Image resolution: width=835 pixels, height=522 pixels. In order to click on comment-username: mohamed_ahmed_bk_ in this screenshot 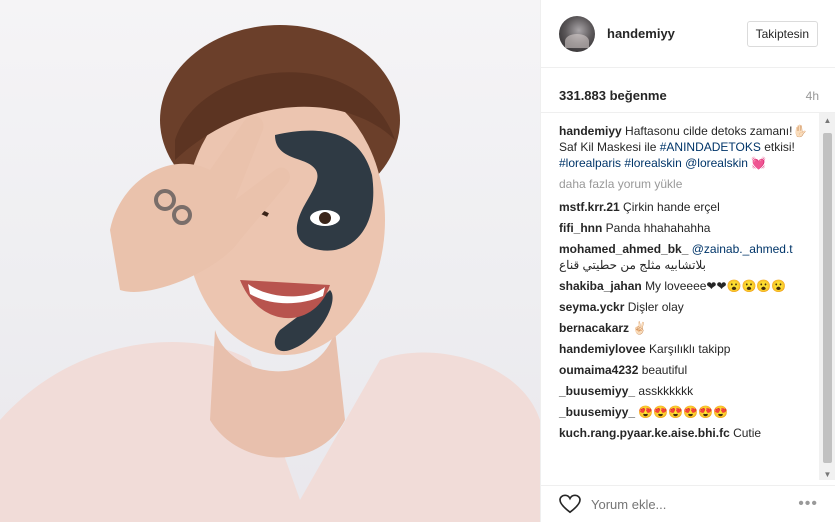, I will do `click(623, 249)`.